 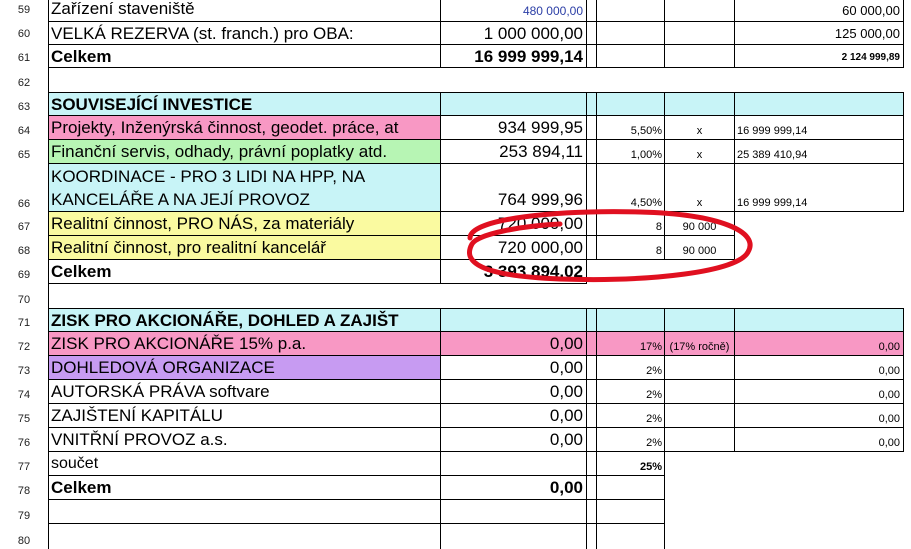 I want to click on cell-col6: 25 389 410,94, so click(x=819, y=152).